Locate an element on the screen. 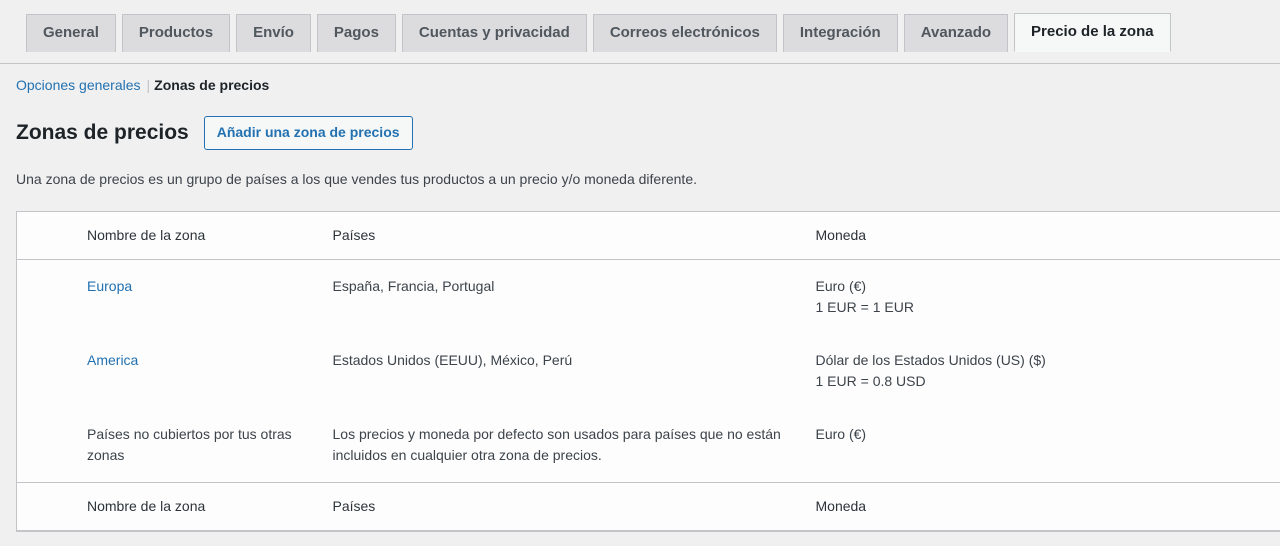 Image resolution: width=1280 pixels, height=546 pixels. currency-name: Dólar de los Estados Unidos (US) ($) is located at coordinates (930, 360).